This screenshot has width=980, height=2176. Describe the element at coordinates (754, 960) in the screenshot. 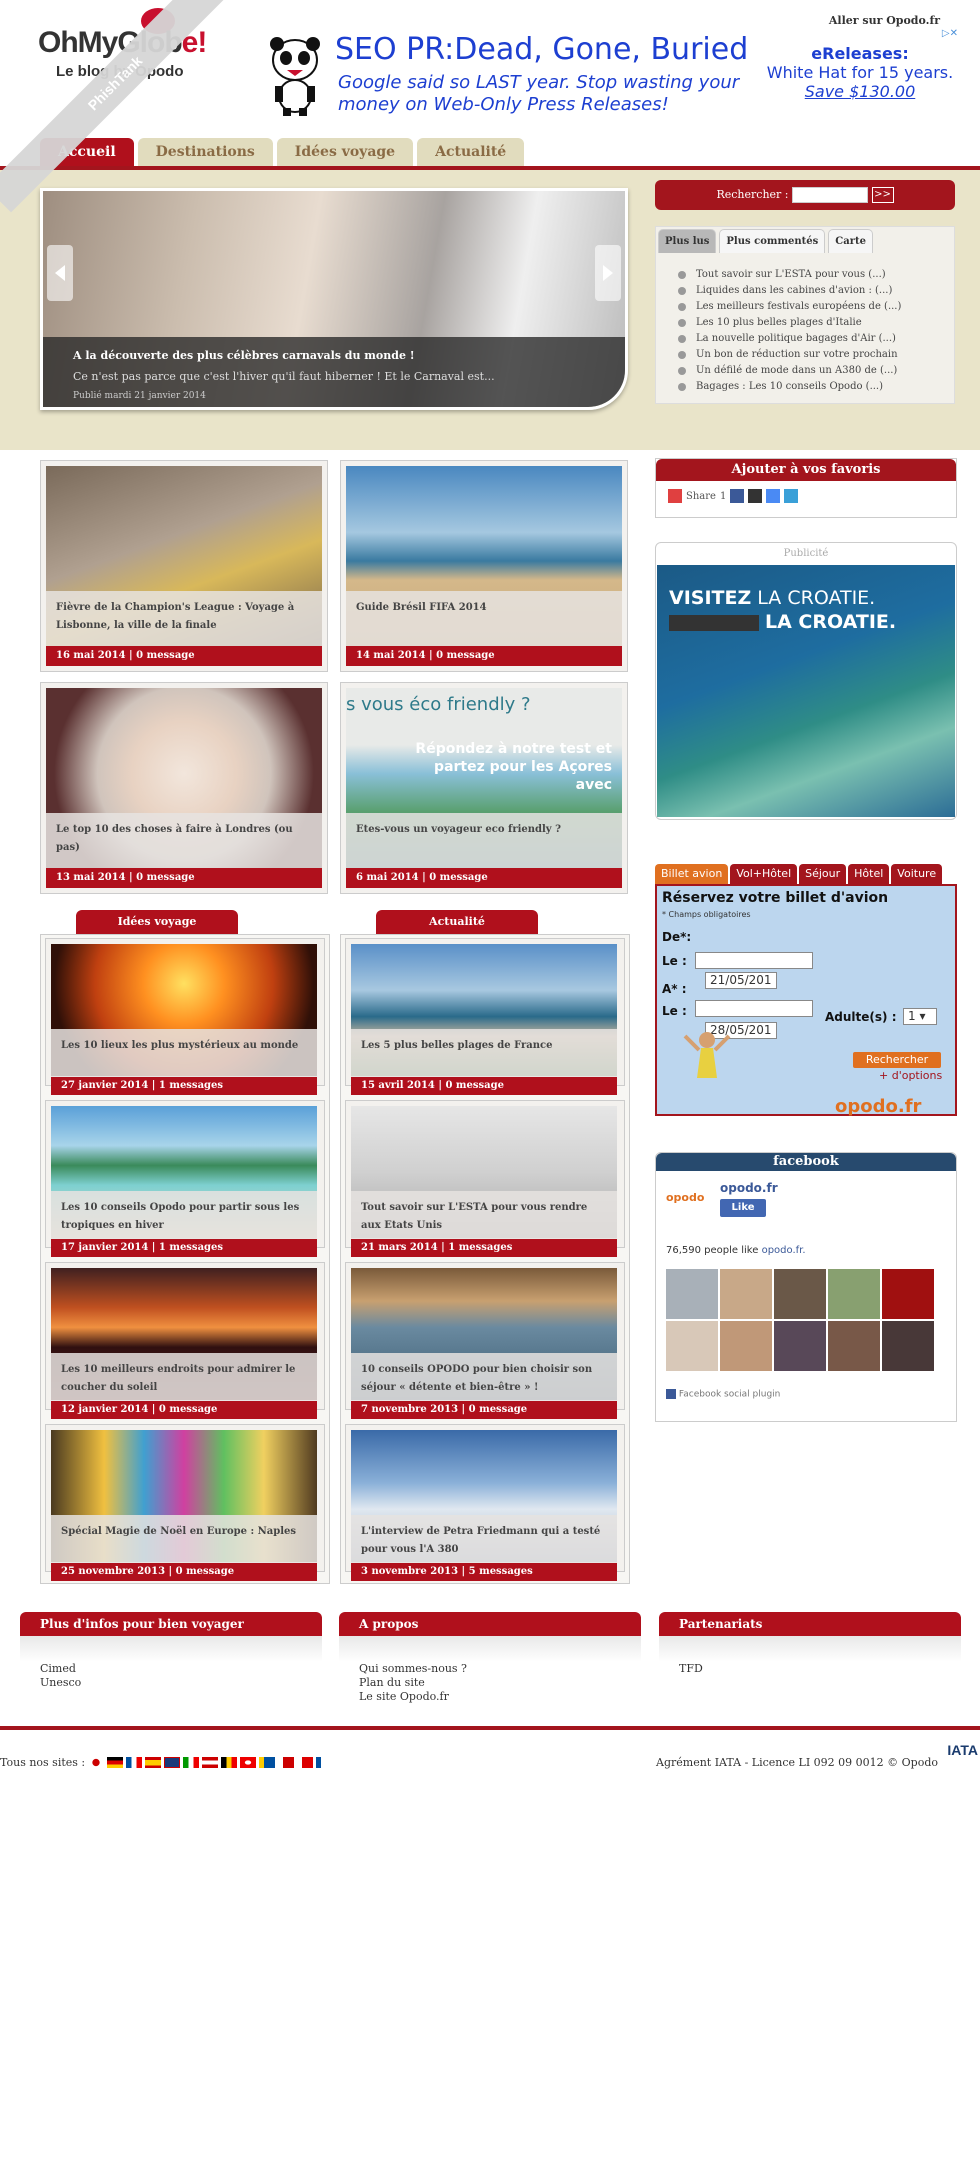

I see `from-input` at that location.